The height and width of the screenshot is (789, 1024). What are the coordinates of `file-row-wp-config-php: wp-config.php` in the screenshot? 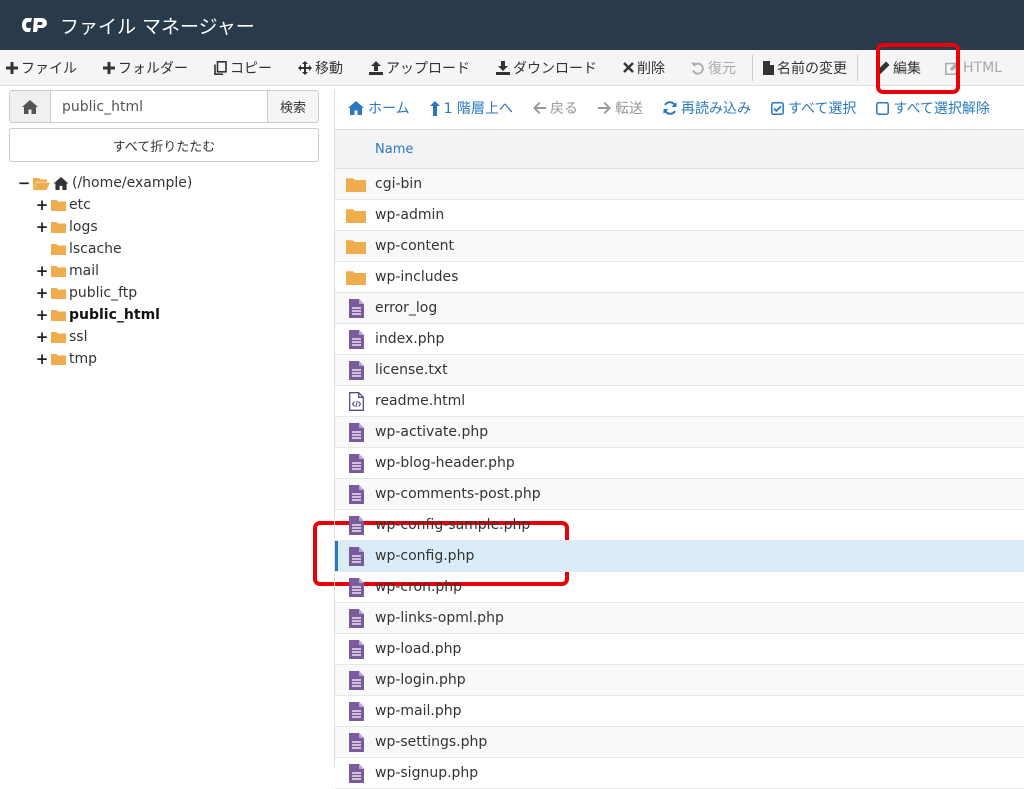 It's located at (679, 556).